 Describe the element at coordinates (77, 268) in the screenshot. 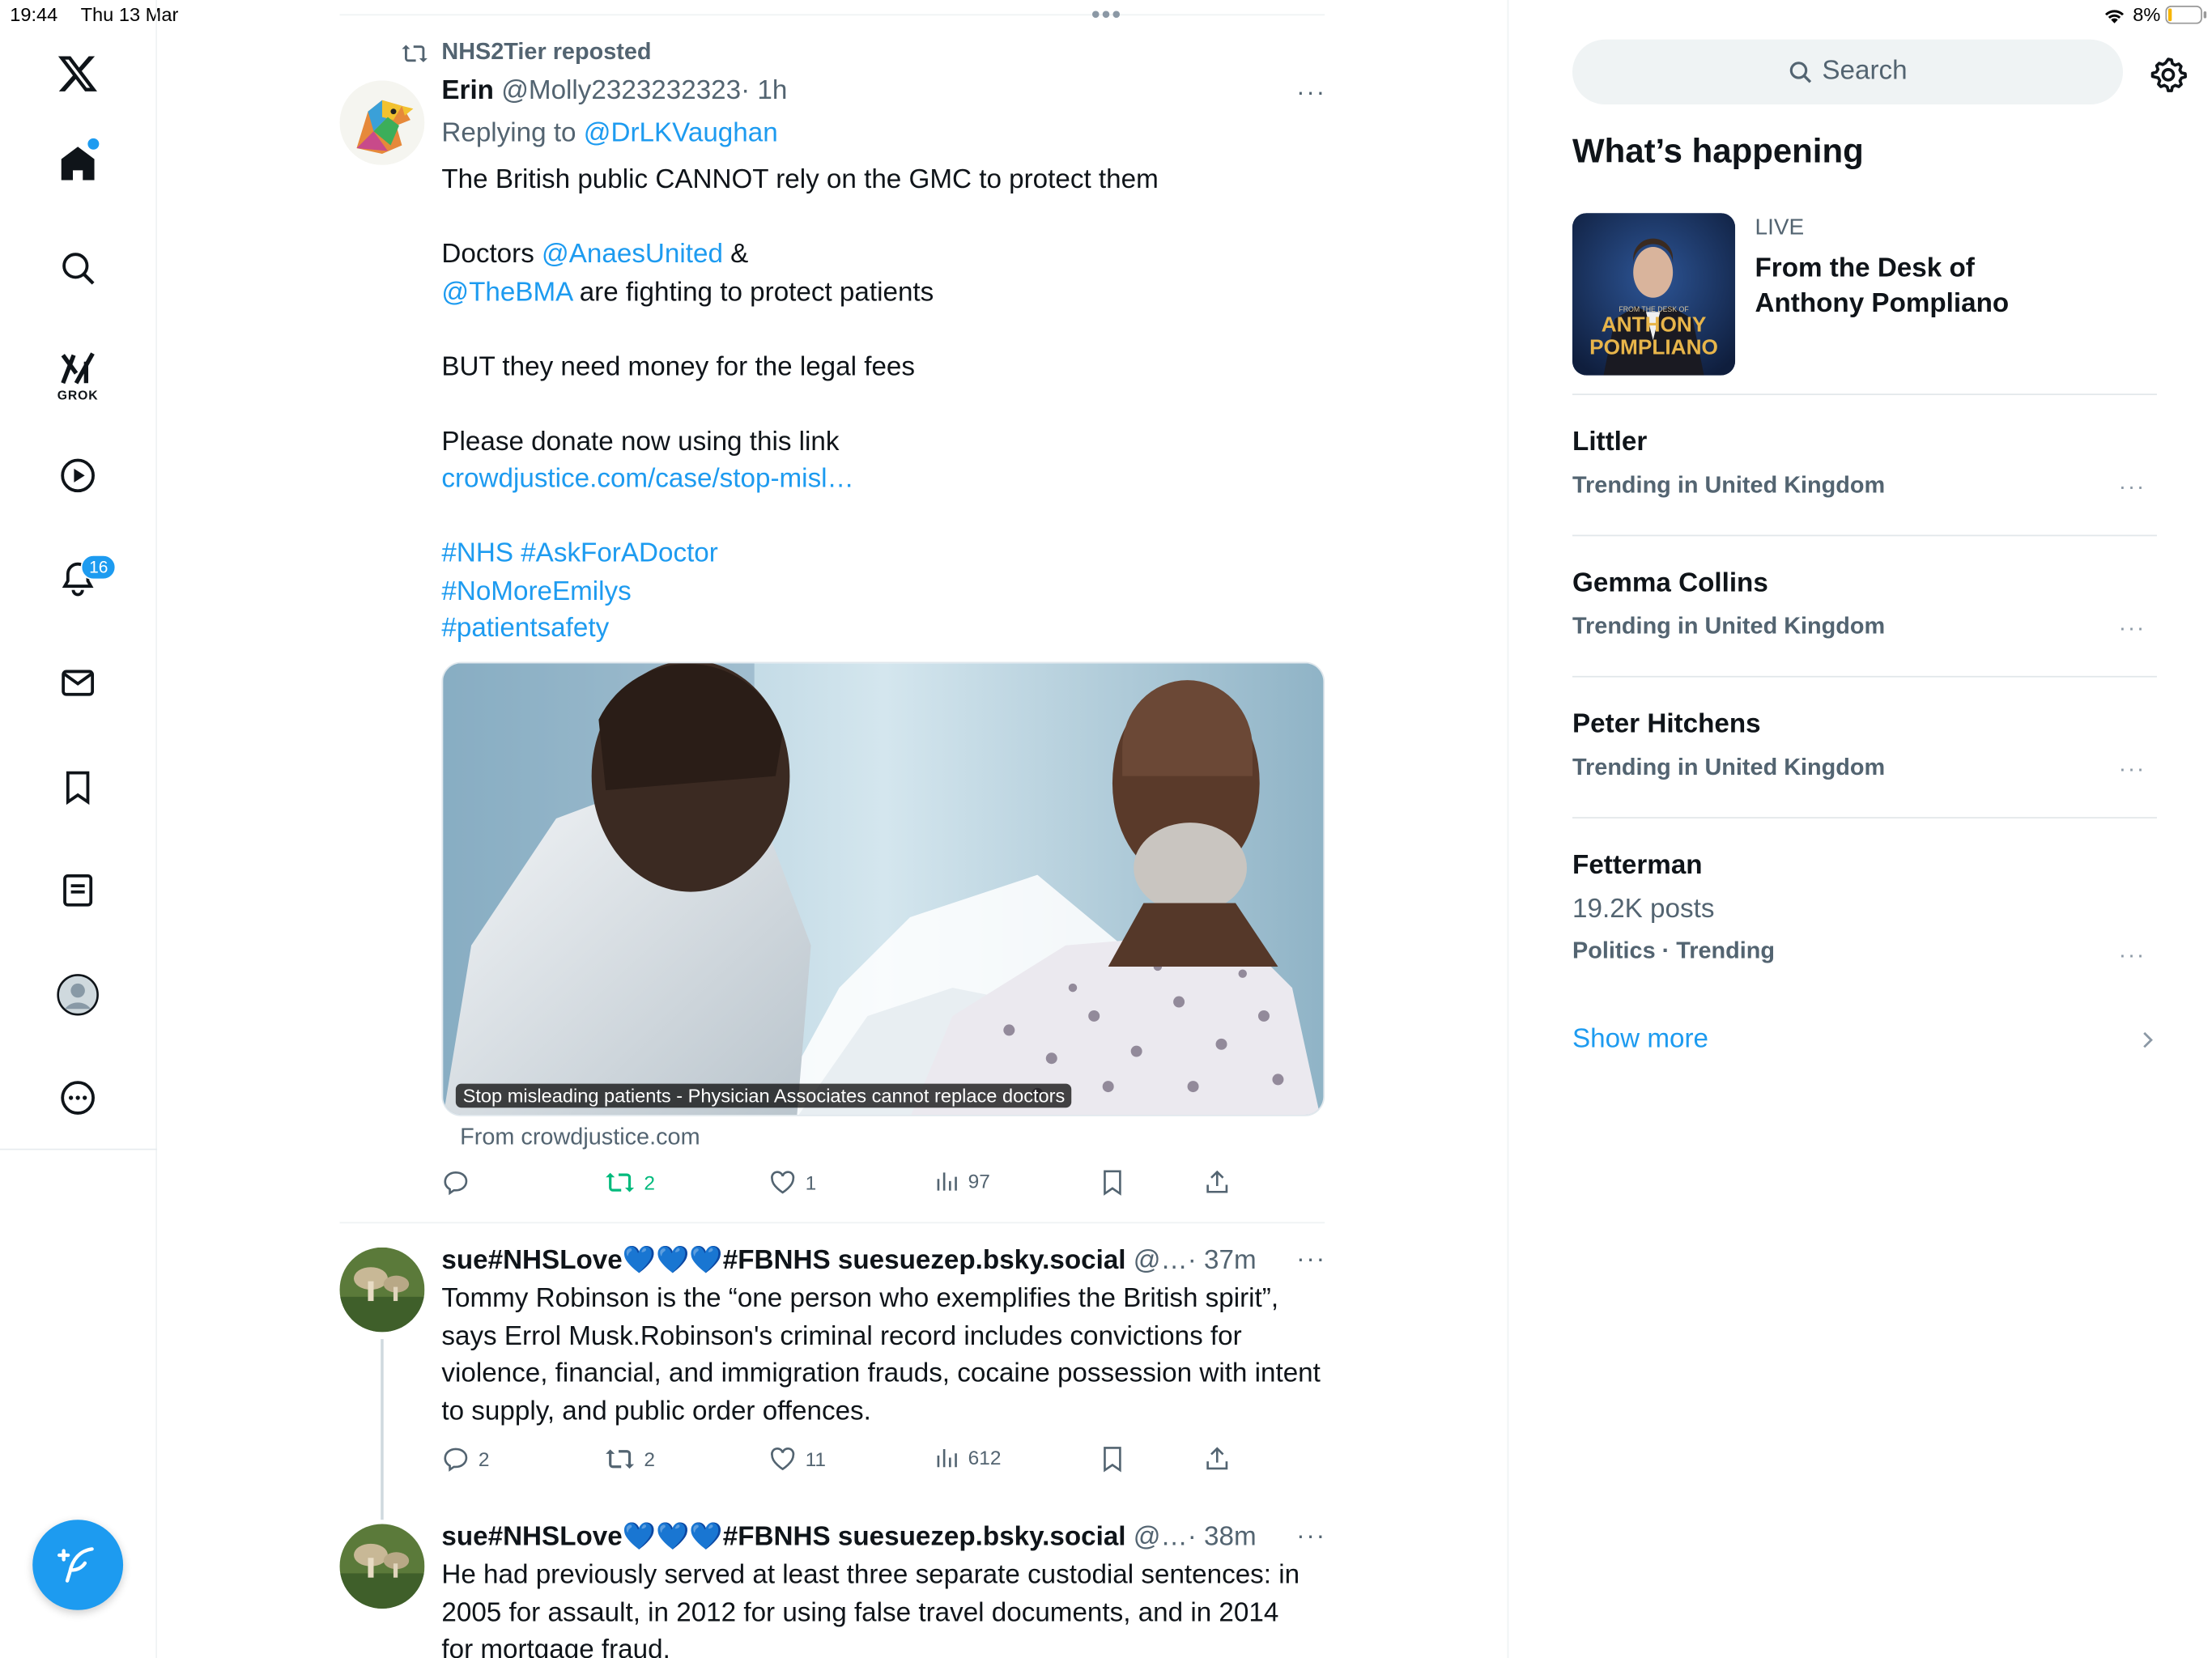

I see `search-icon` at that location.